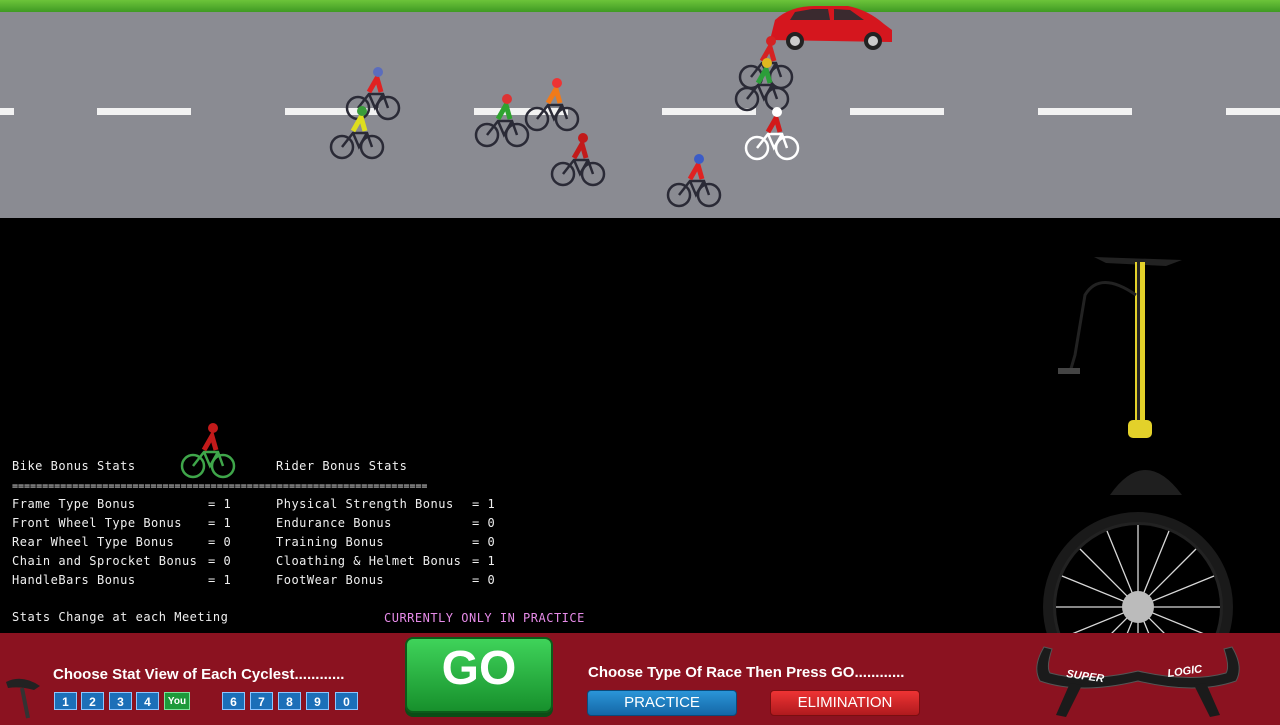 The width and height of the screenshot is (1280, 725). Describe the element at coordinates (105, 561) in the screenshot. I see `bike-stat-label: Chain and Sprocket Bonus` at that location.